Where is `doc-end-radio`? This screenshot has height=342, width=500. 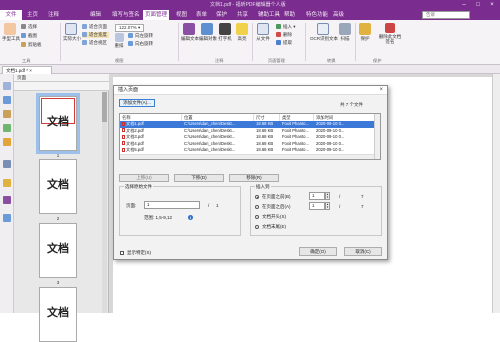
doc-end-radio is located at coordinates (257, 227).